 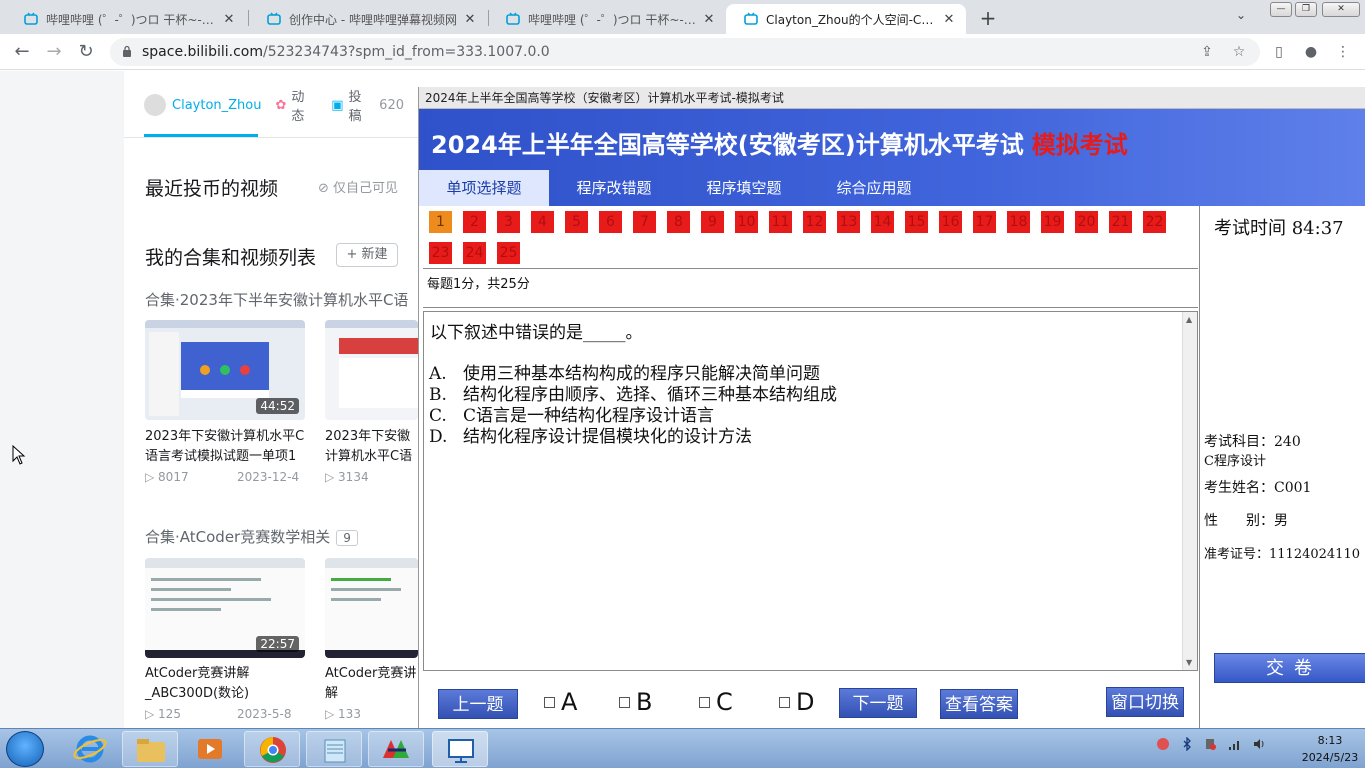 I want to click on avatar, so click(x=155, y=105).